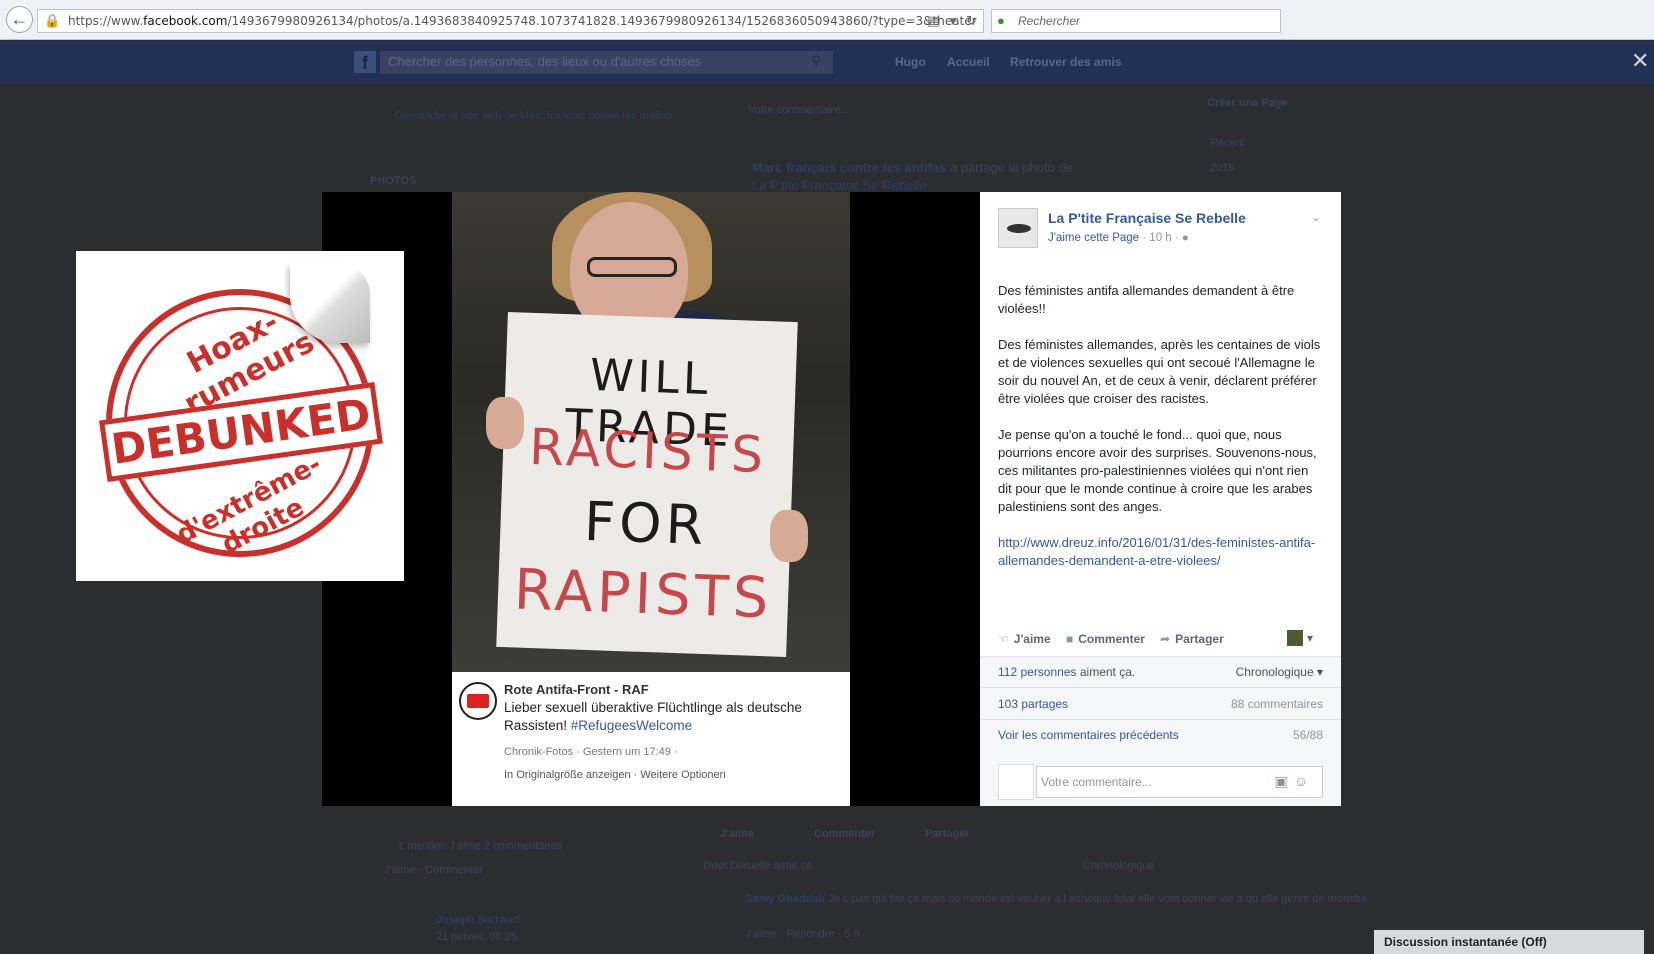 This screenshot has width=1654, height=954. What do you see at coordinates (648, 451) in the screenshot?
I see `sign-line-2: RACISTS` at bounding box center [648, 451].